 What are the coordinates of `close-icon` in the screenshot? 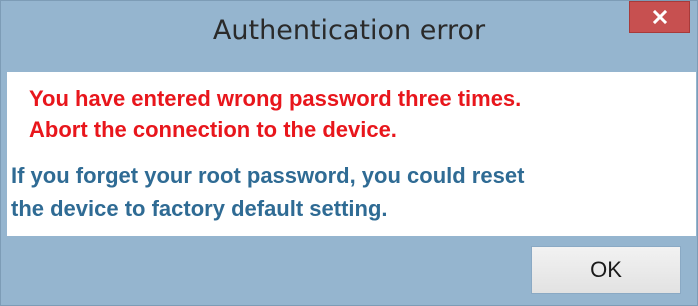 It's located at (660, 17).